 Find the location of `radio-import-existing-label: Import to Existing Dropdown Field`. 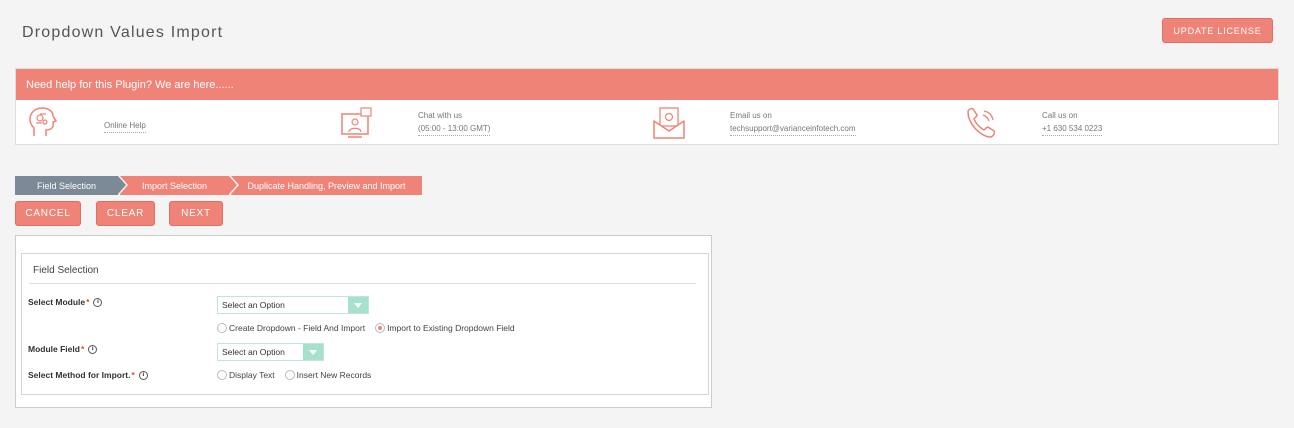

radio-import-existing-label: Import to Existing Dropdown Field is located at coordinates (451, 328).